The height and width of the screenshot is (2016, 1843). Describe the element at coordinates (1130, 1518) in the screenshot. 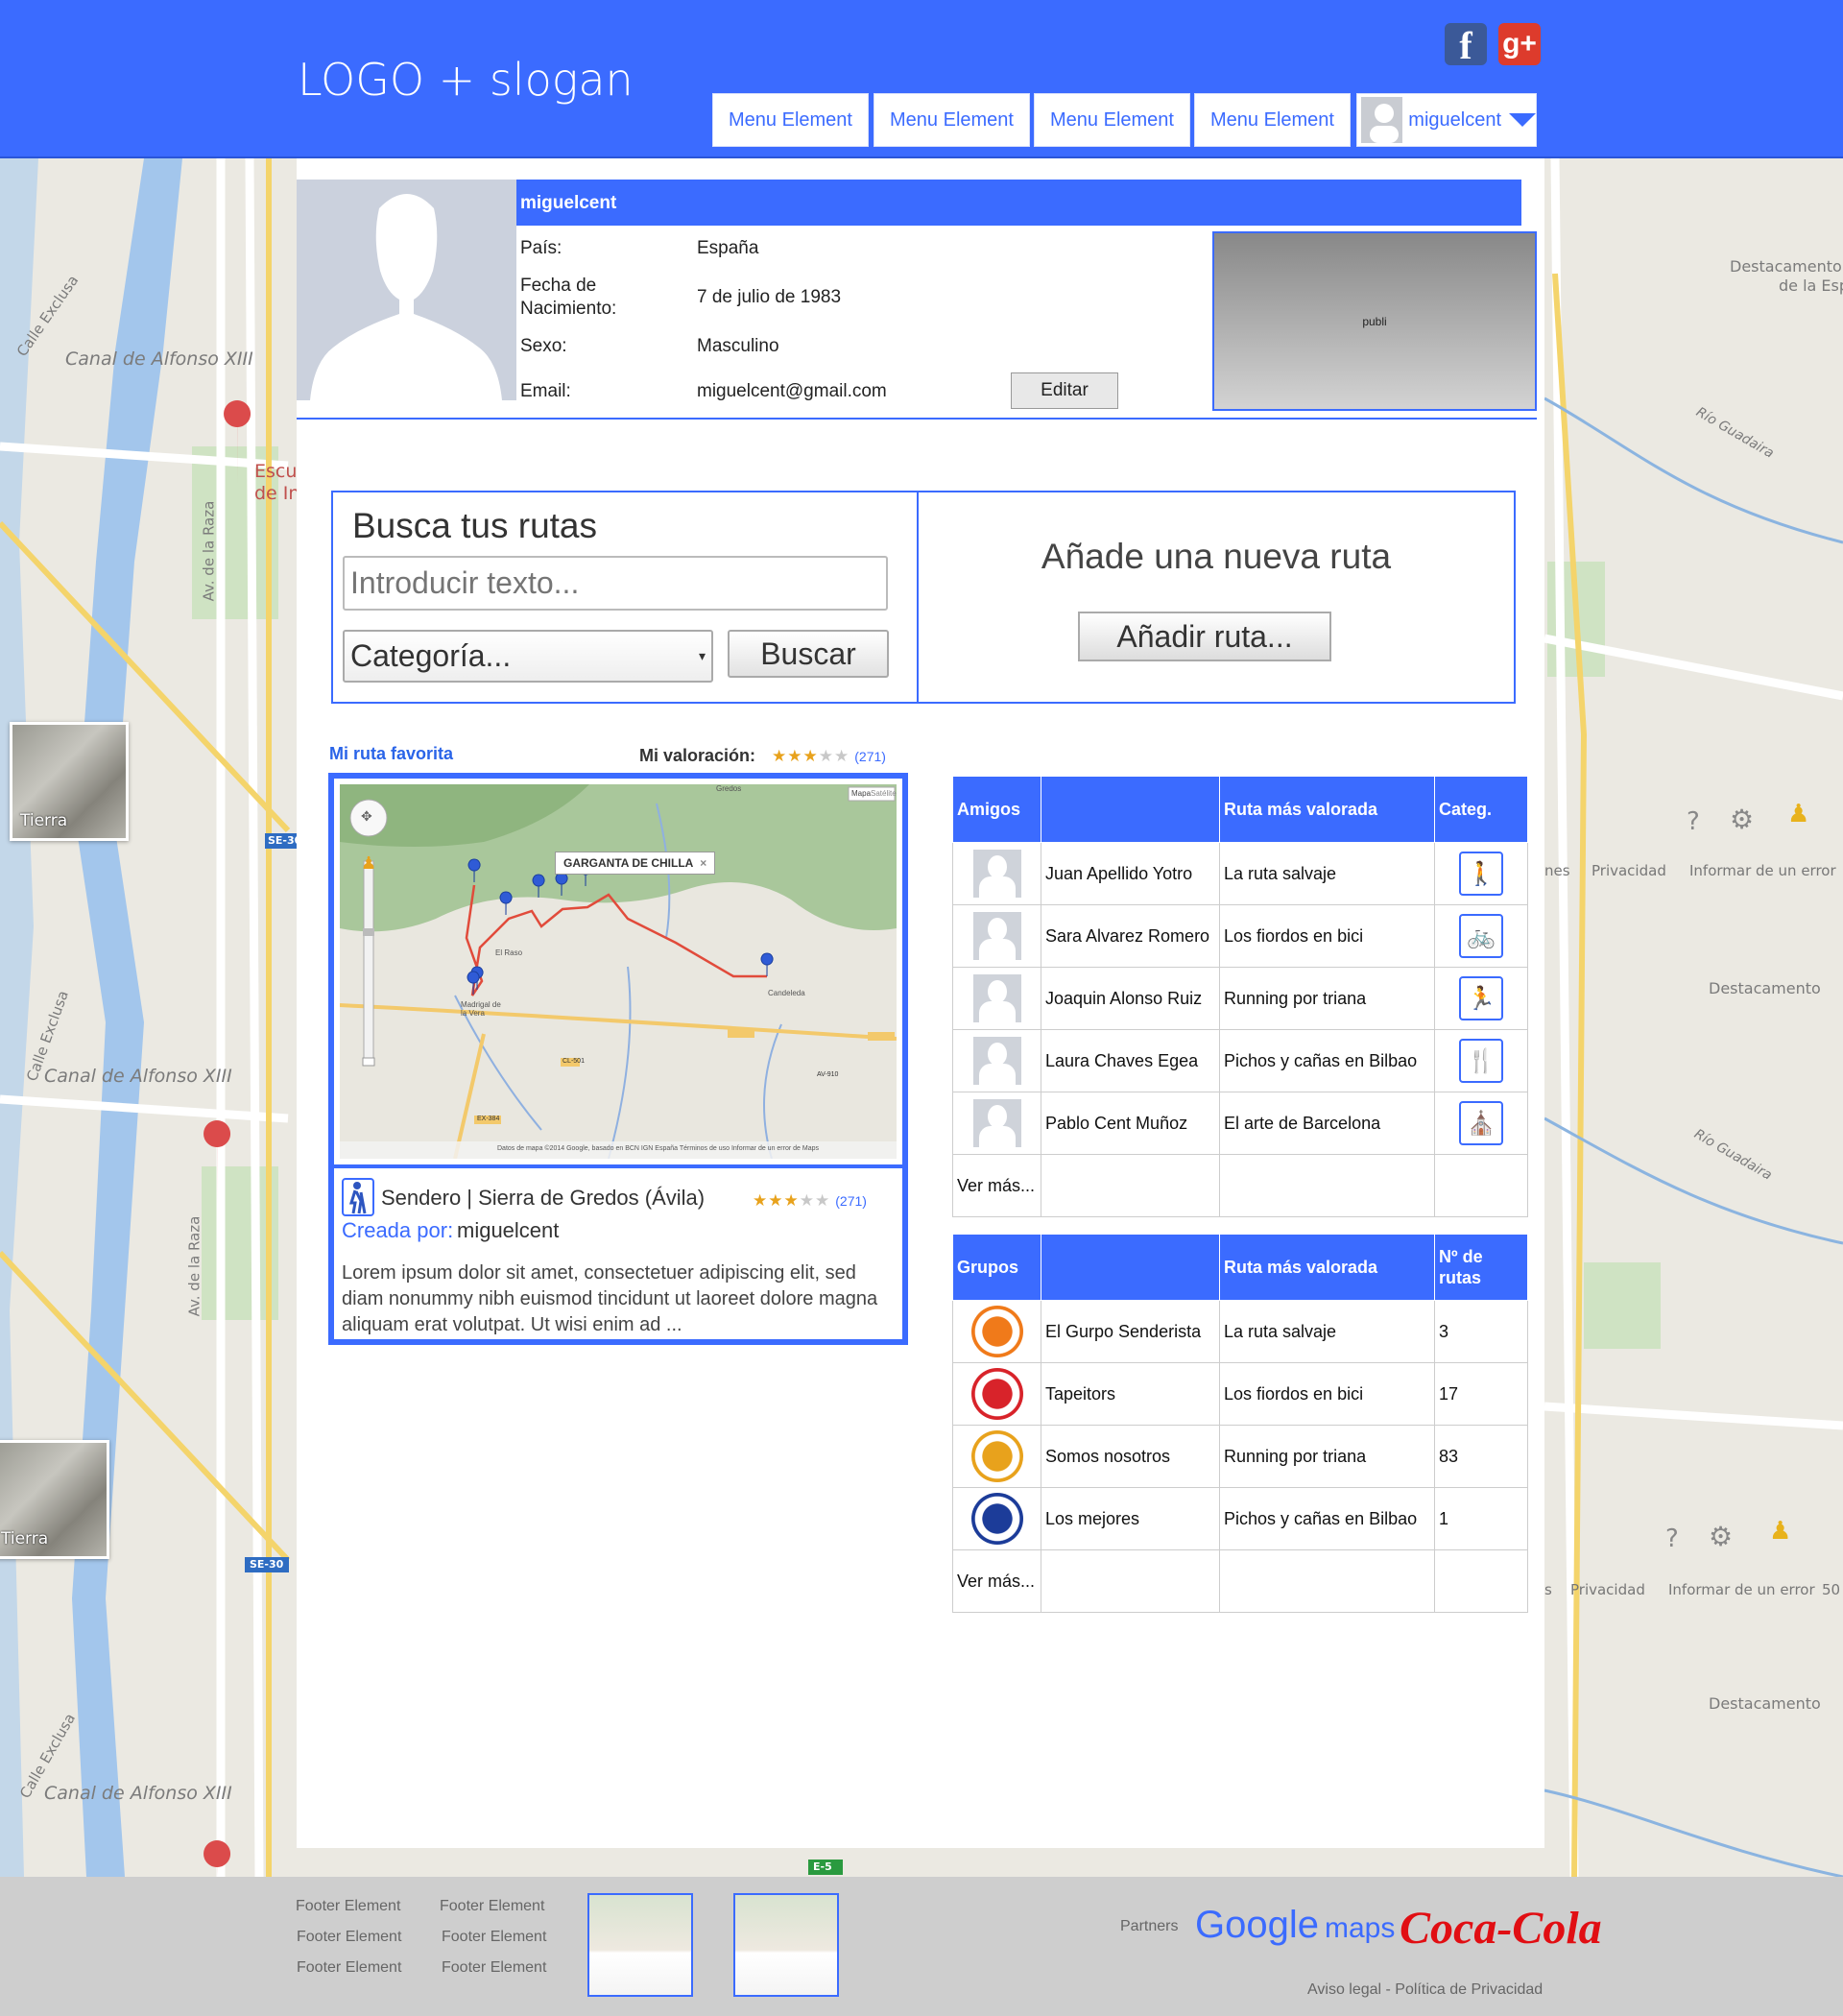

I see `group-name: Los mejores` at that location.